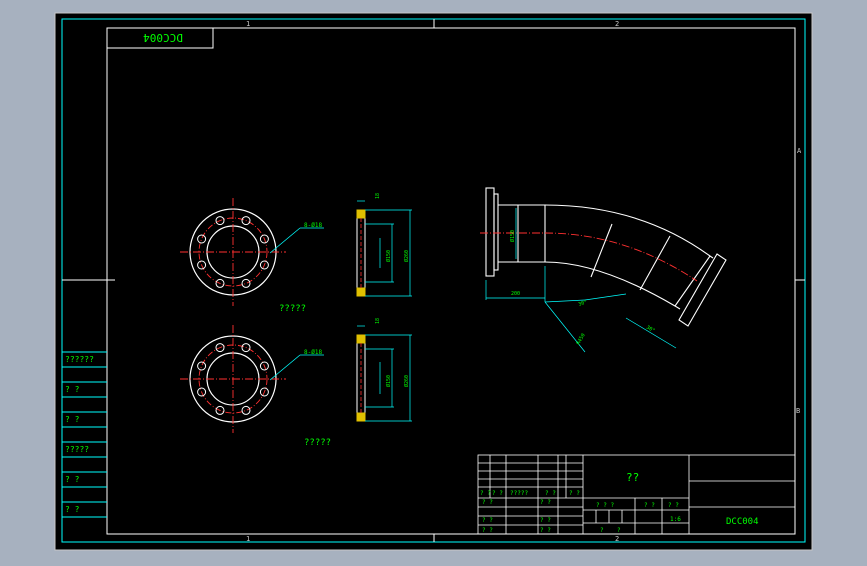 Image resolution: width=867 pixels, height=566 pixels. What do you see at coordinates (617, 24) in the screenshot?
I see `zone-marker-top-right: 2` at bounding box center [617, 24].